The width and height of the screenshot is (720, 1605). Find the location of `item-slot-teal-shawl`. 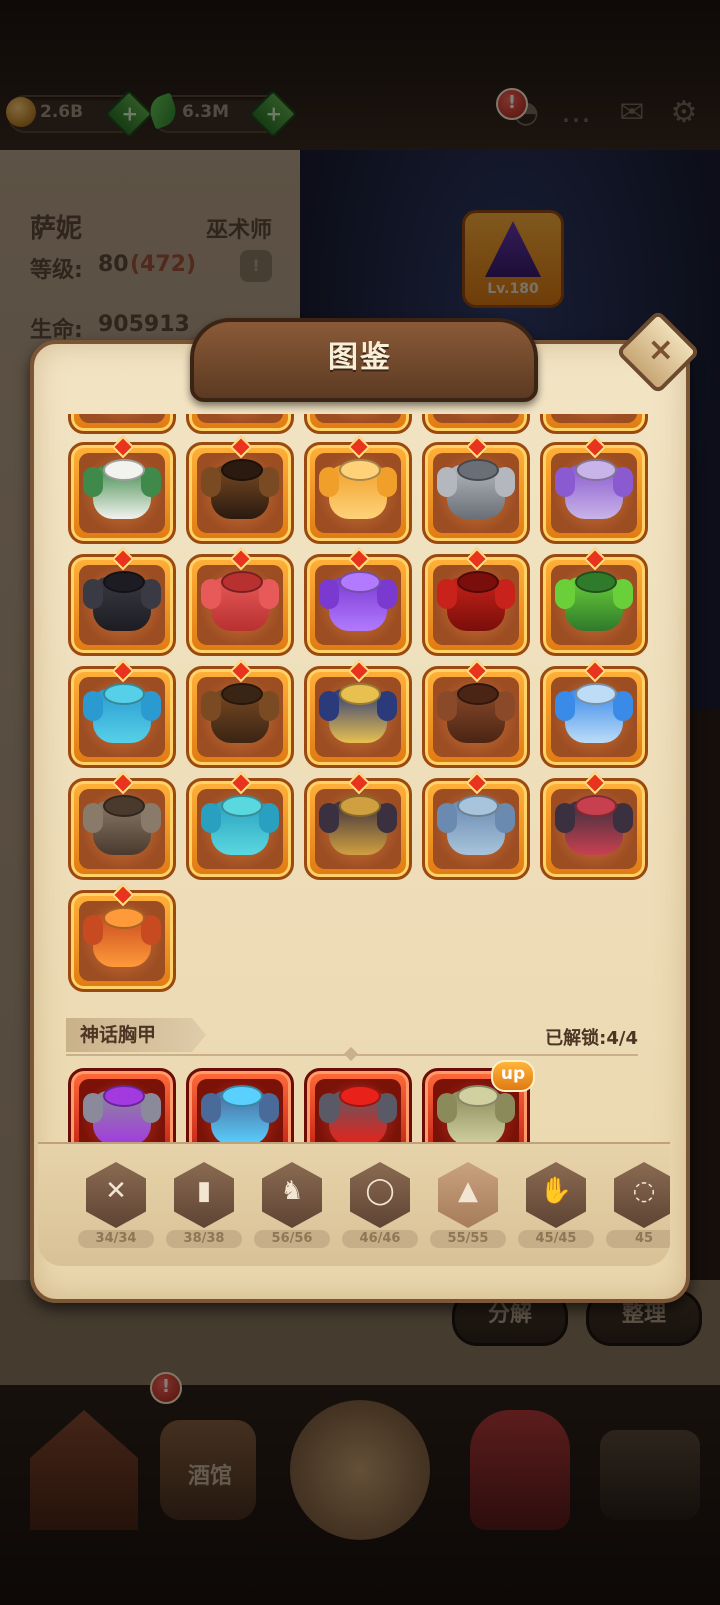

item-slot-teal-shawl is located at coordinates (240, 825).